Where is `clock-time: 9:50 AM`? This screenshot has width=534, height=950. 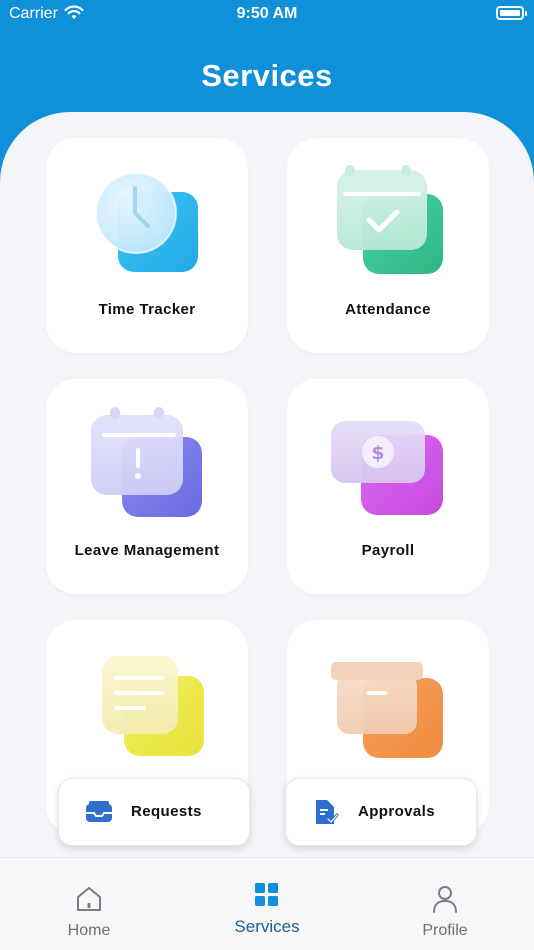 clock-time: 9:50 AM is located at coordinates (267, 13).